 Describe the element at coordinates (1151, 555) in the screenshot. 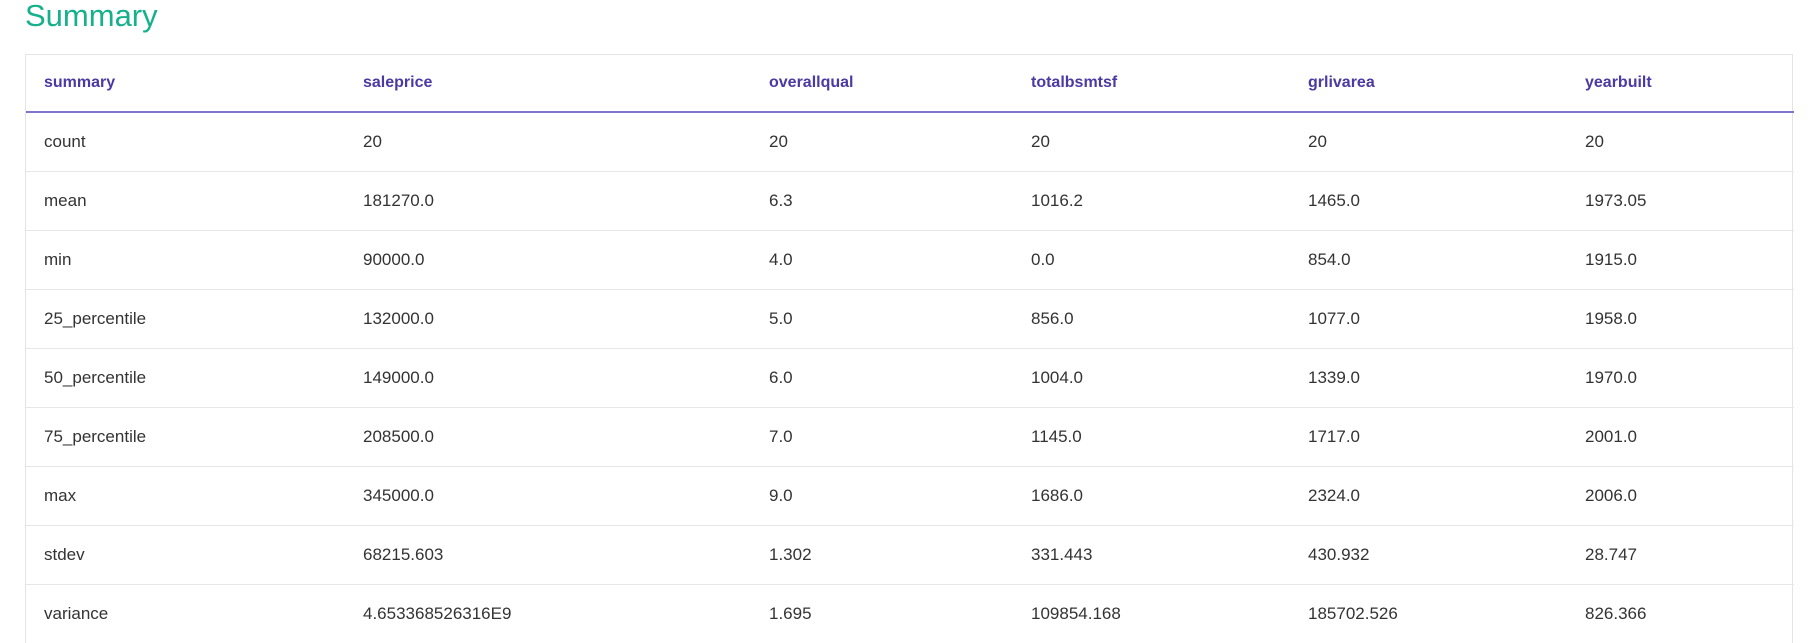

I see `table-cell: 331.443` at that location.